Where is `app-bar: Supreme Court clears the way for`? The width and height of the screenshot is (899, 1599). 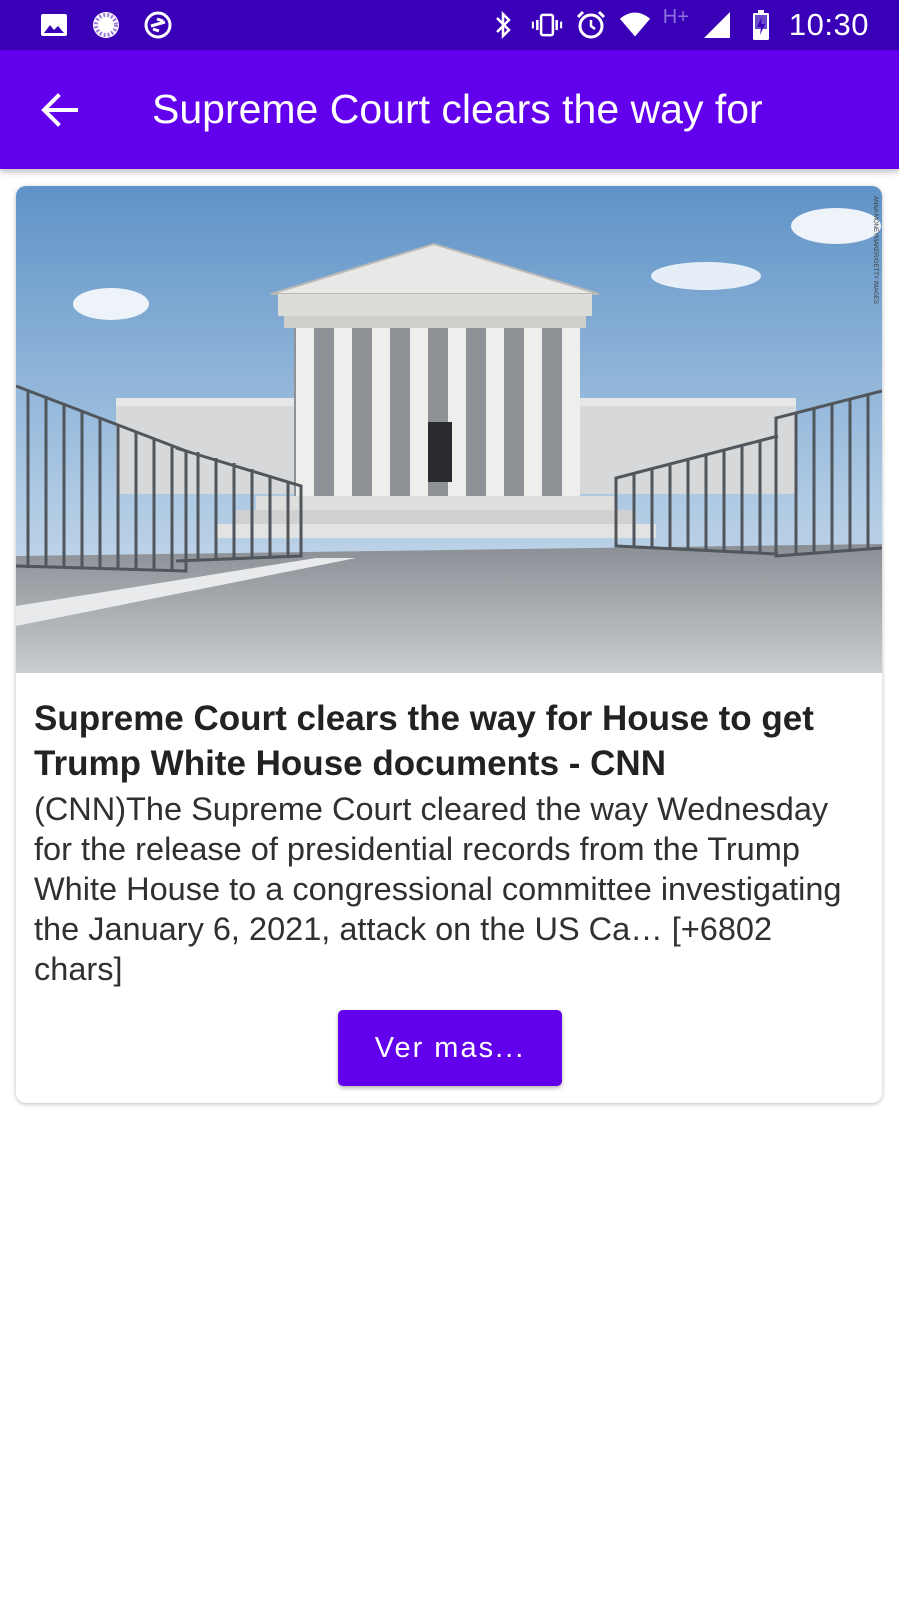
app-bar: Supreme Court clears the way for is located at coordinates (449, 109).